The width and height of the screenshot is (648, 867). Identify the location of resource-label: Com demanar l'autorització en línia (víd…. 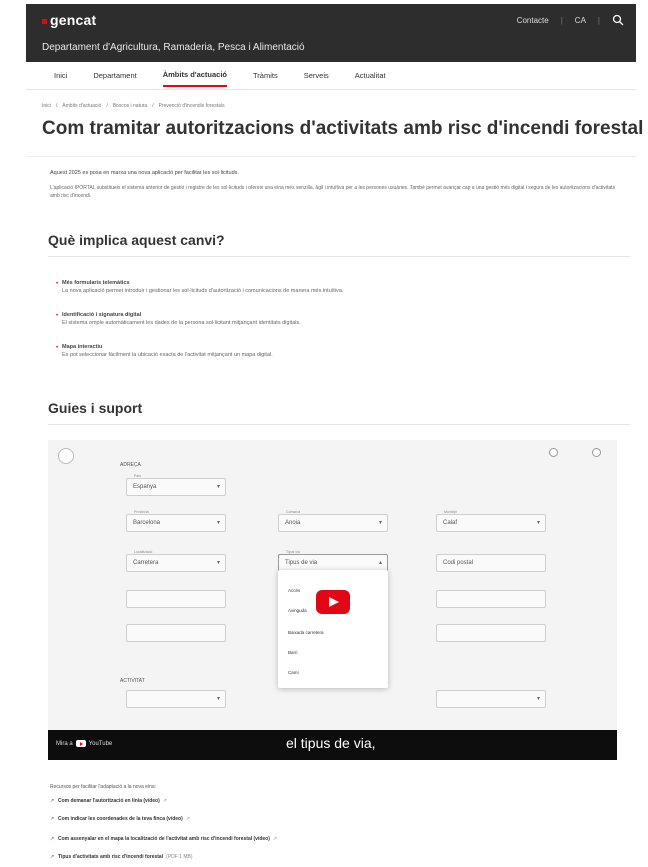
(109, 801).